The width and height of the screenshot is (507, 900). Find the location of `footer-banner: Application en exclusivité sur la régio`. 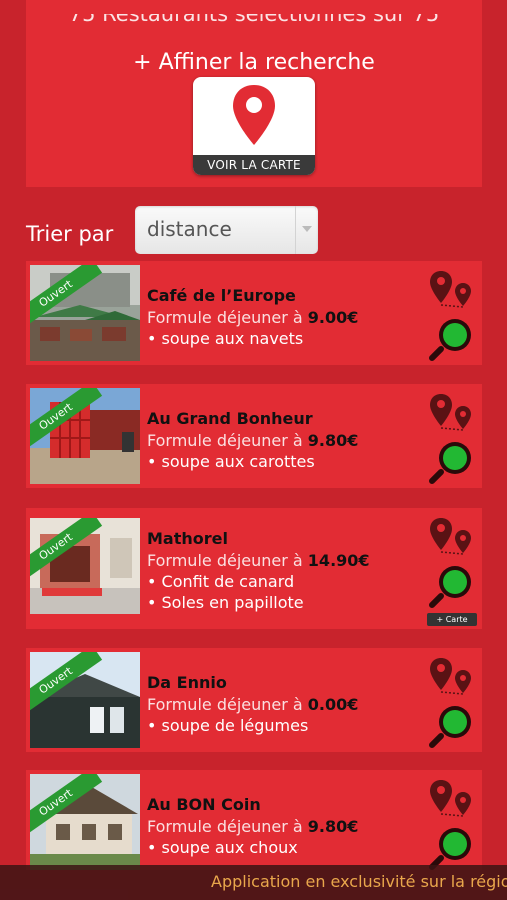

footer-banner: Application en exclusivité sur la régio is located at coordinates (253, 882).